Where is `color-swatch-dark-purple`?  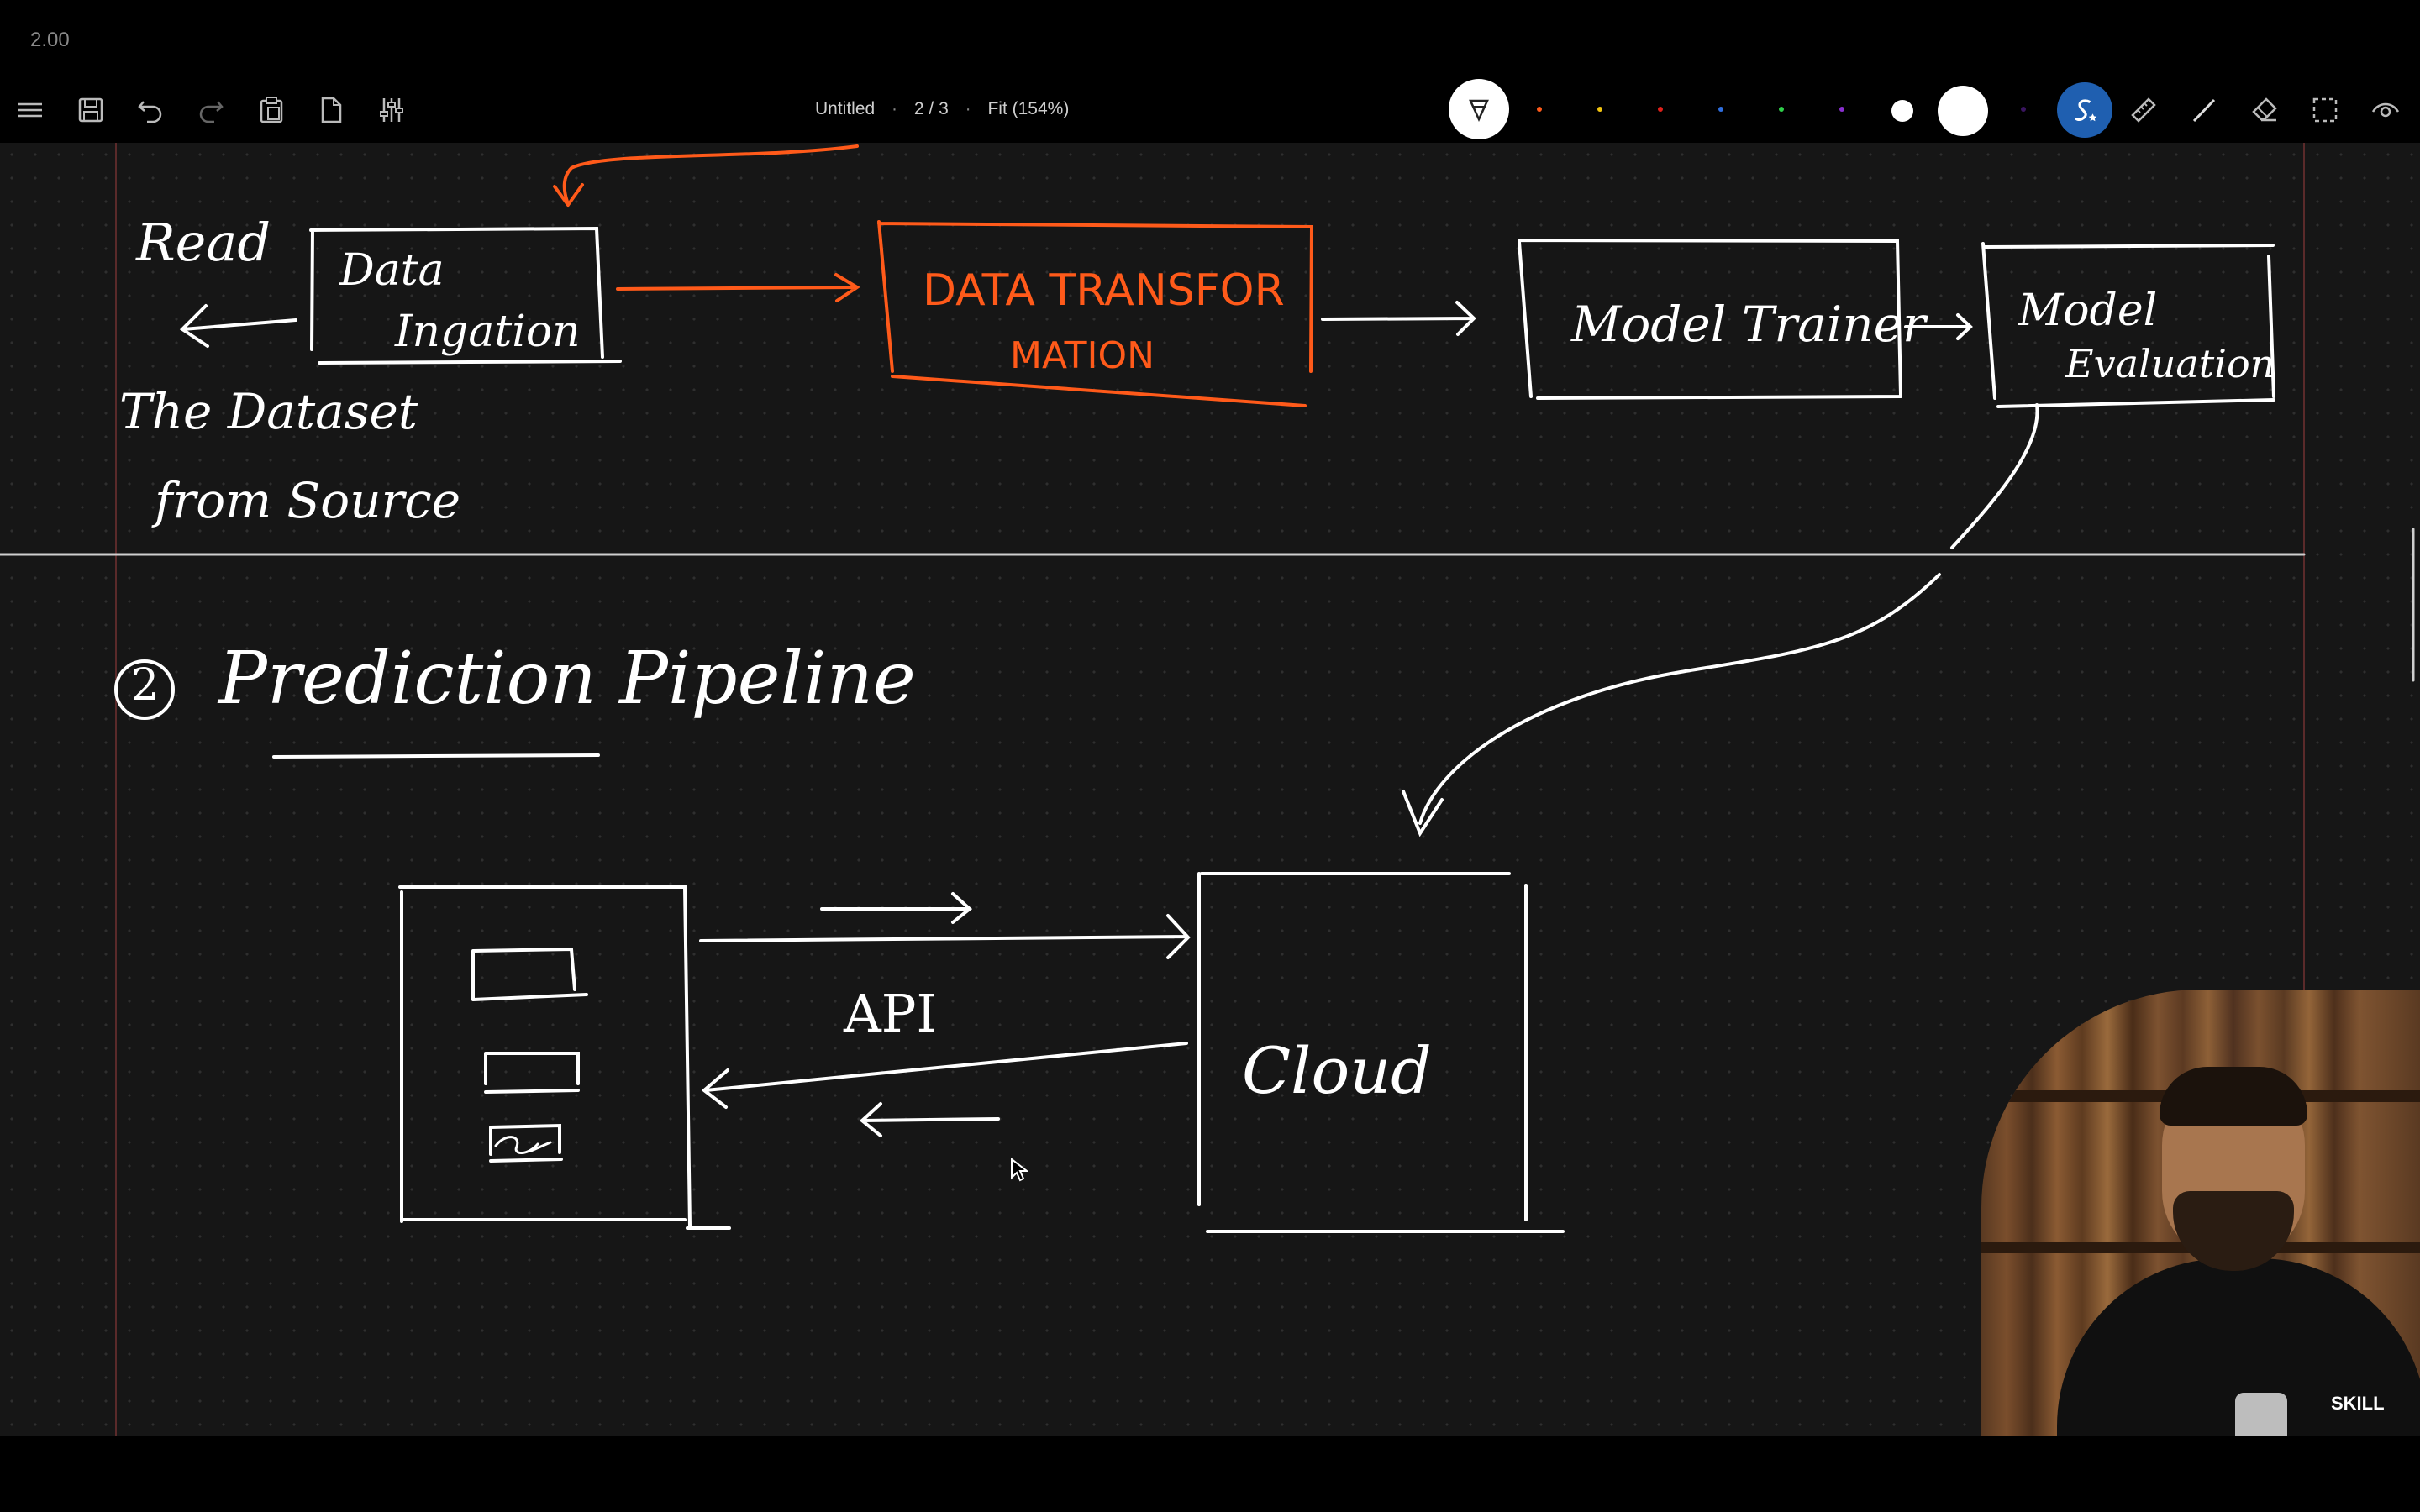
color-swatch-dark-purple is located at coordinates (2024, 109).